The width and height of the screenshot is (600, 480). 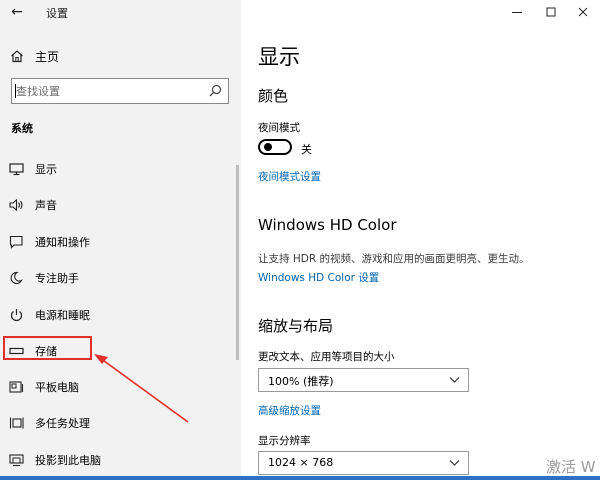 What do you see at coordinates (279, 57) in the screenshot?
I see `page-title: 显示` at bounding box center [279, 57].